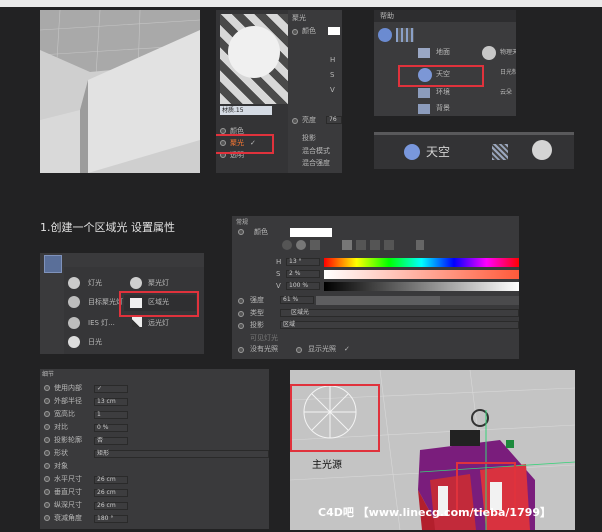 Image resolution: width=602 pixels, height=532 pixels. What do you see at coordinates (64, 414) in the screenshot?
I see `row-label: 宽高比` at bounding box center [64, 414].